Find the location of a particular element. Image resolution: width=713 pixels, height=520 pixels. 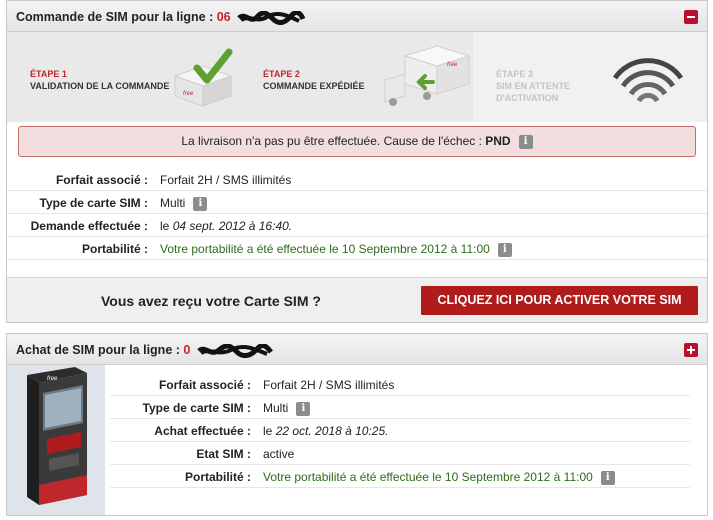

collapse-button is located at coordinates (691, 17).